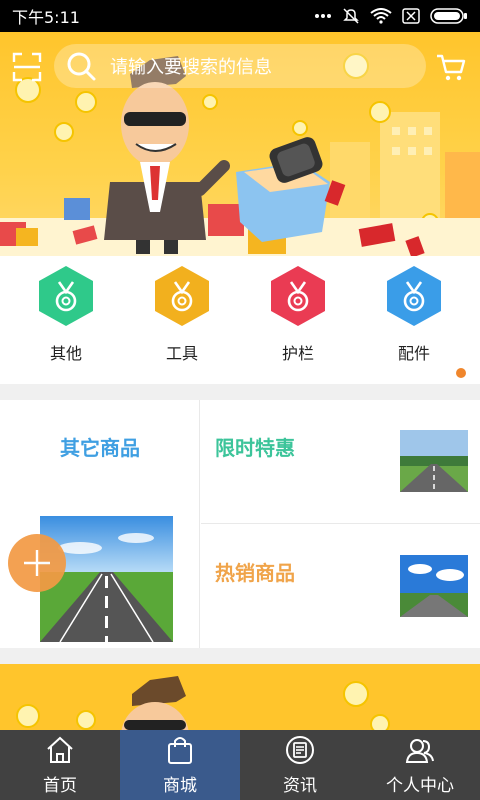 The image size is (480, 800). Describe the element at coordinates (381, 16) in the screenshot. I see `wifi-icon` at that location.